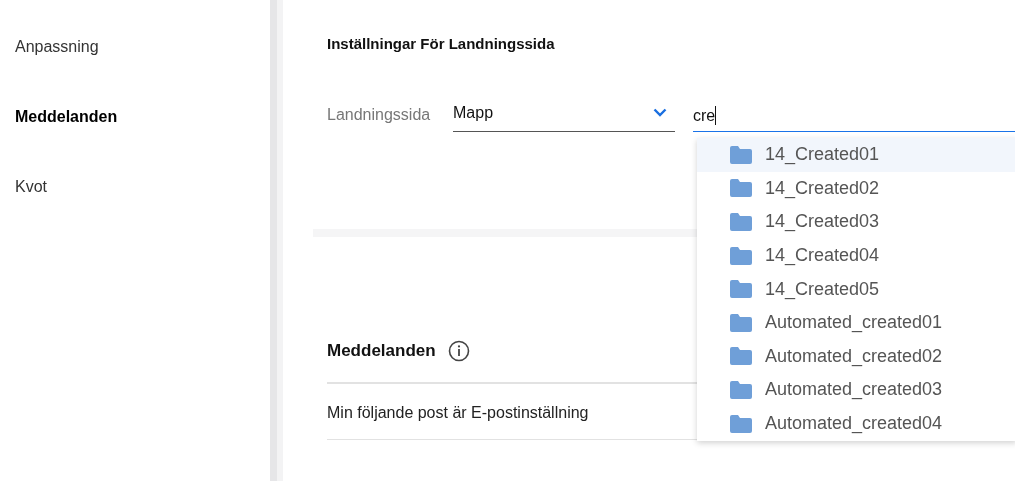  Describe the element at coordinates (381, 351) in the screenshot. I see `section-title: Meddelanden` at that location.